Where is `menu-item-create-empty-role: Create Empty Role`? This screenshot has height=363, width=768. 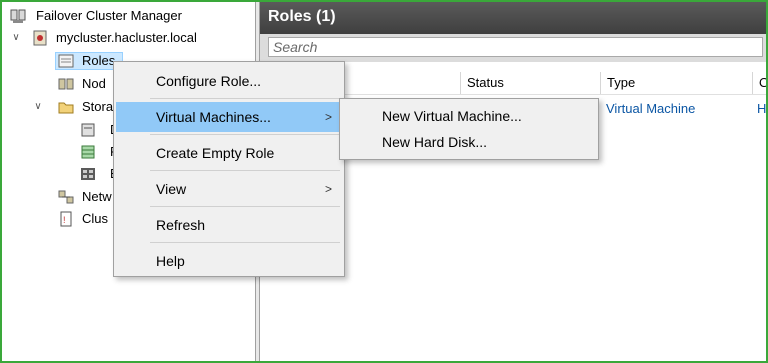 menu-item-create-empty-role: Create Empty Role is located at coordinates (229, 153).